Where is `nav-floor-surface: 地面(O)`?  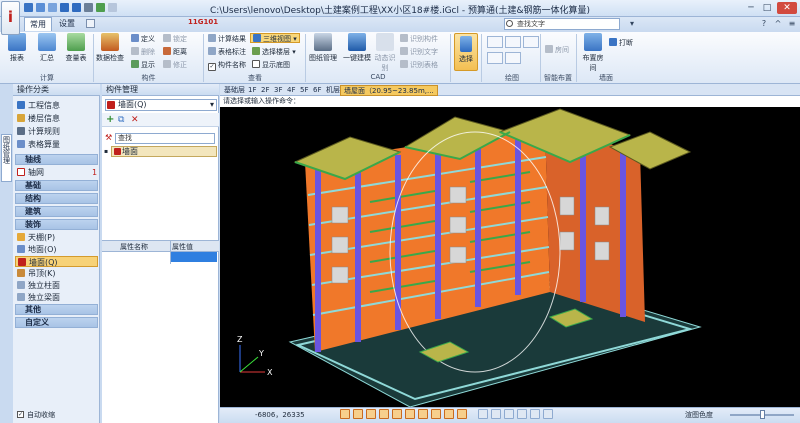 nav-floor-surface: 地面(O) is located at coordinates (37, 249).